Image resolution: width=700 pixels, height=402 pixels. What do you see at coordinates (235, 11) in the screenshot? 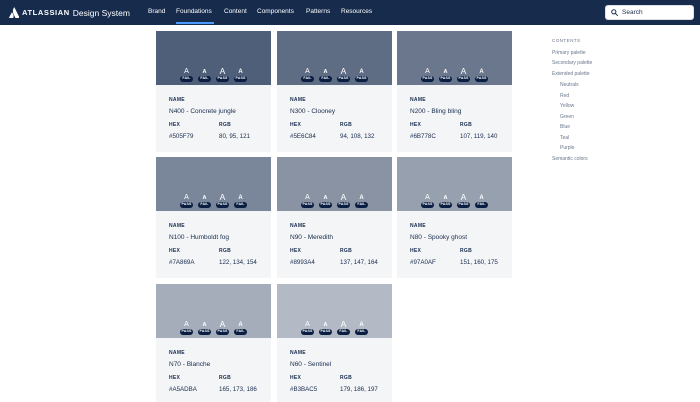
I see `nav-item-content: Content` at bounding box center [235, 11].